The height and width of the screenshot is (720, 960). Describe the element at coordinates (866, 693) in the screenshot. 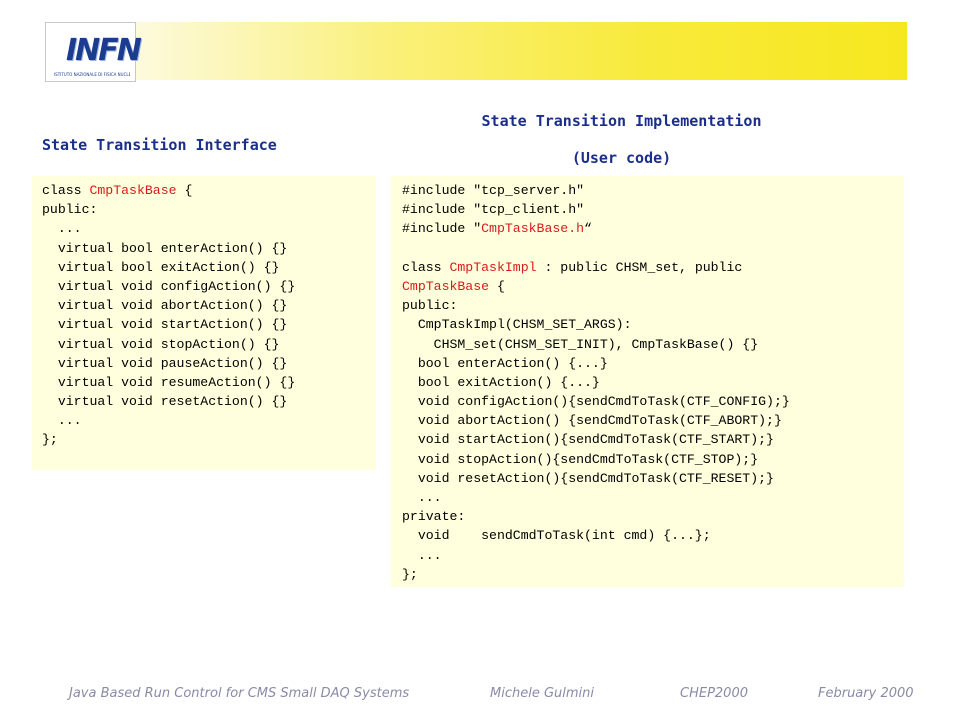

I see `footer-date: February 2000` at that location.